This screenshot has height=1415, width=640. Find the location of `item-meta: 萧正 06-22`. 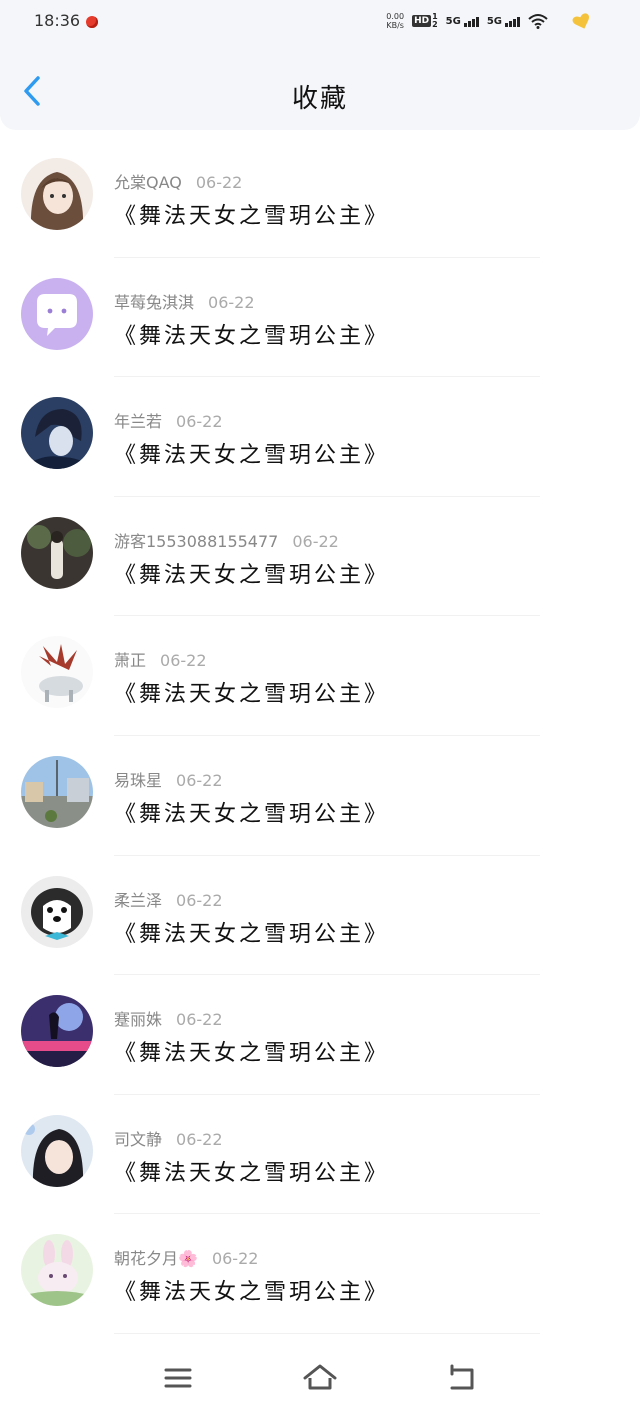

item-meta: 萧正 06-22 is located at coordinates (160, 659).